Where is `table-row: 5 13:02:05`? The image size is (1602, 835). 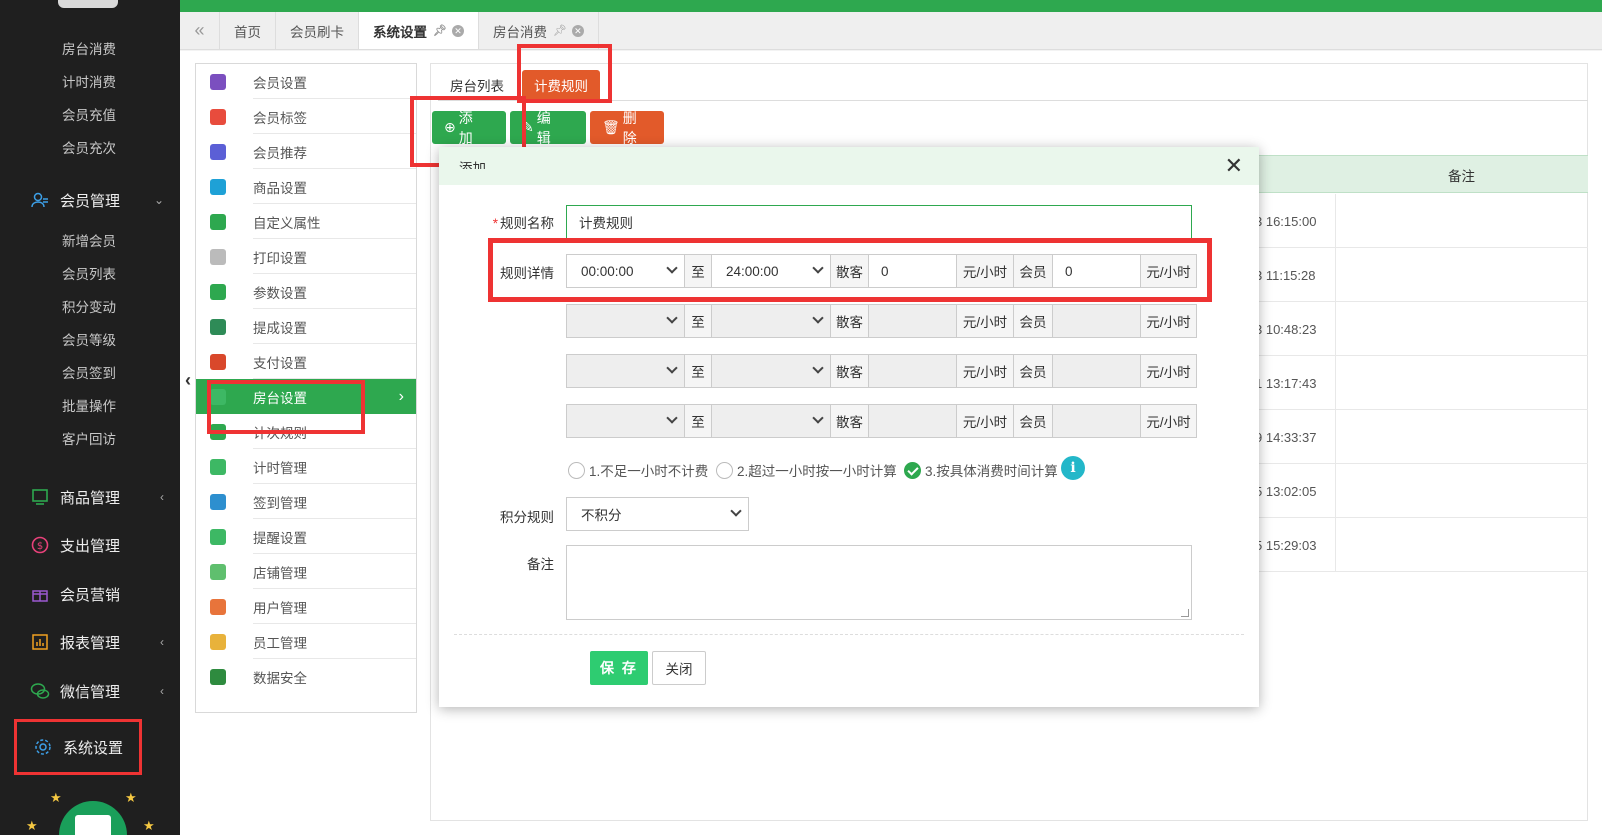 table-row: 5 13:02:05 is located at coordinates (1421, 491).